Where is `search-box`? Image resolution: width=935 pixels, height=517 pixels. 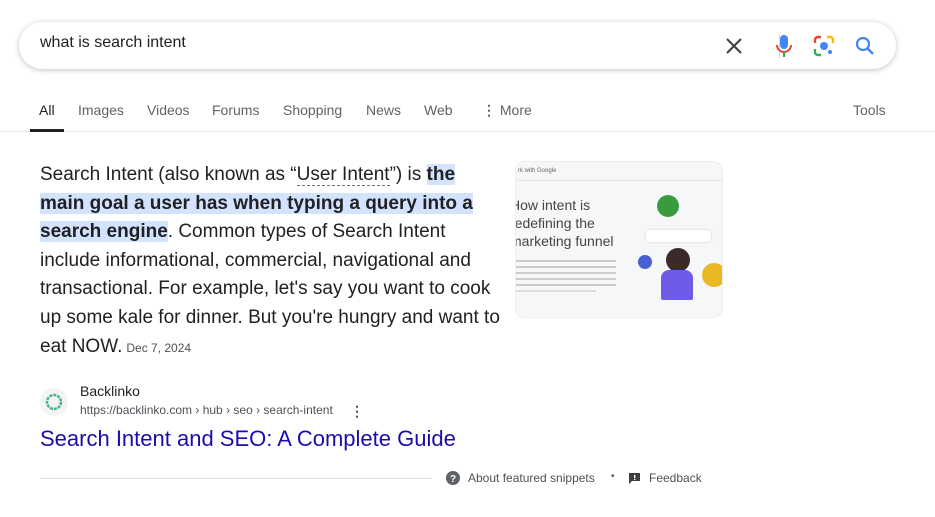 search-box is located at coordinates (457, 45).